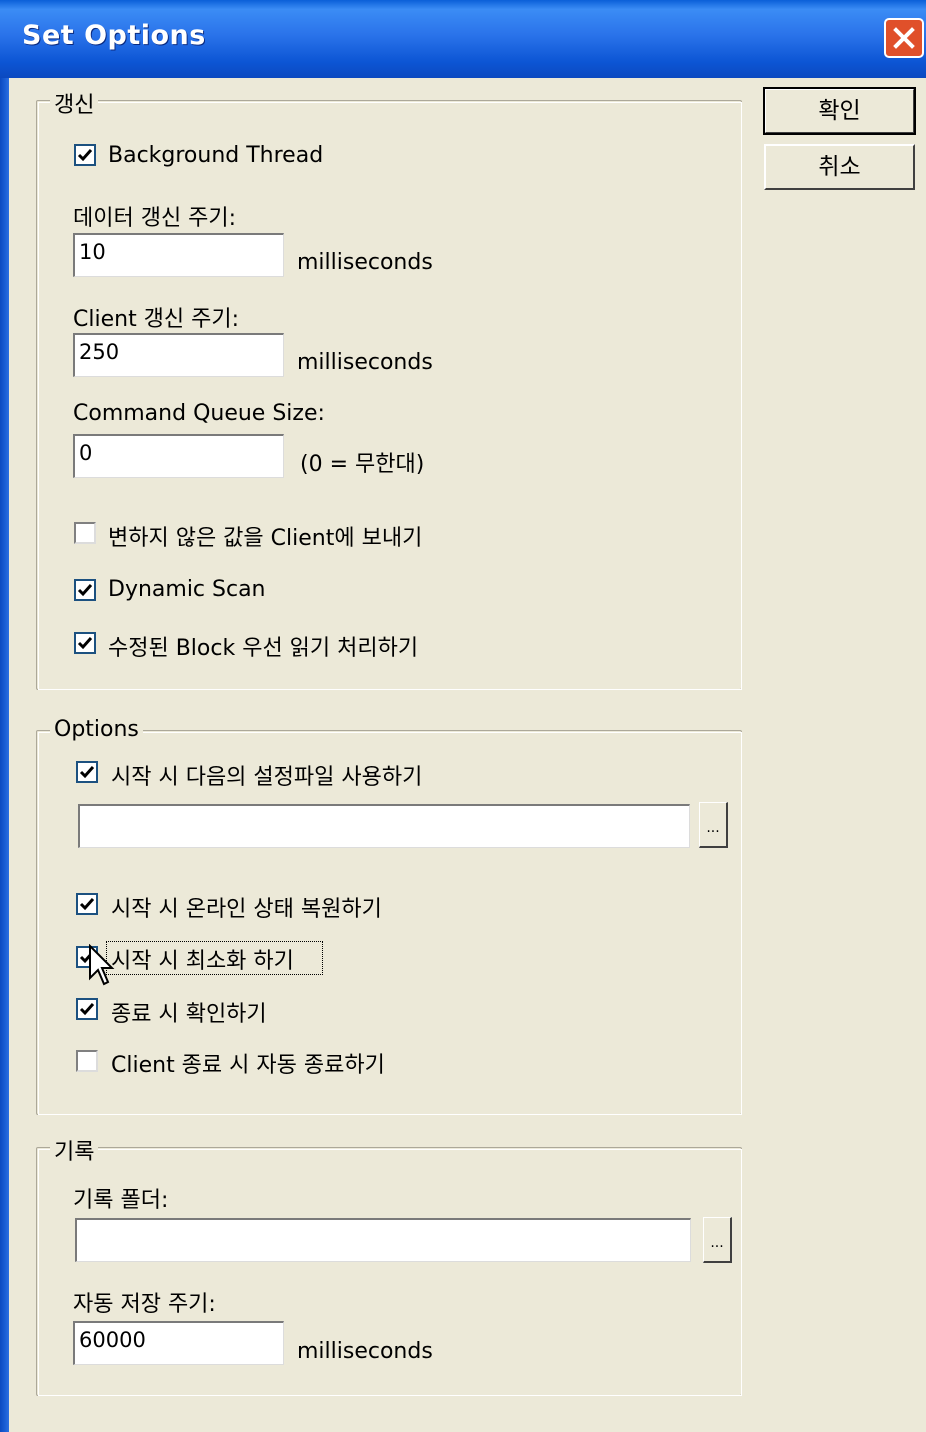 This screenshot has height=1432, width=926. I want to click on refresh-group-legend: 갱신, so click(74, 103).